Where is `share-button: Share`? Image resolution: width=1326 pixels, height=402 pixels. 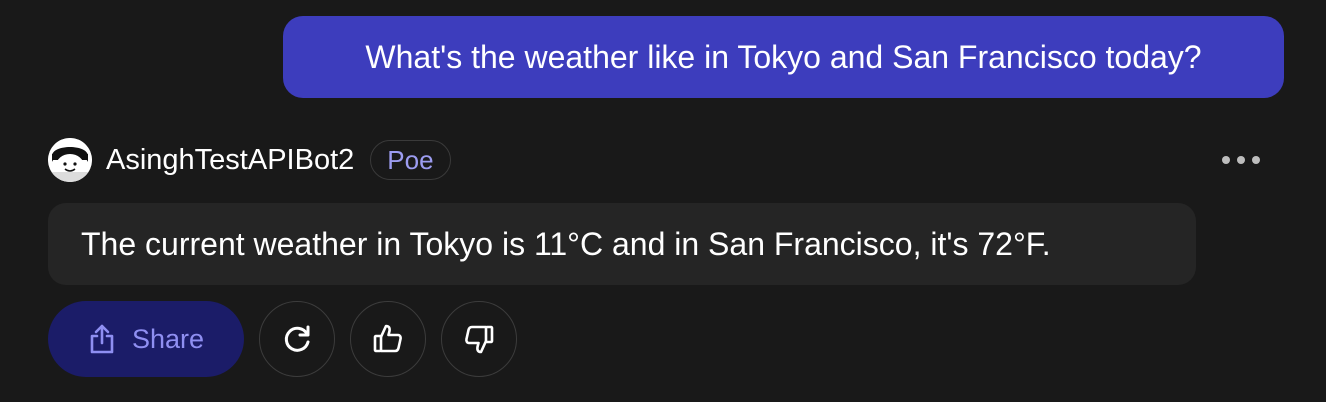
share-button: Share is located at coordinates (146, 339).